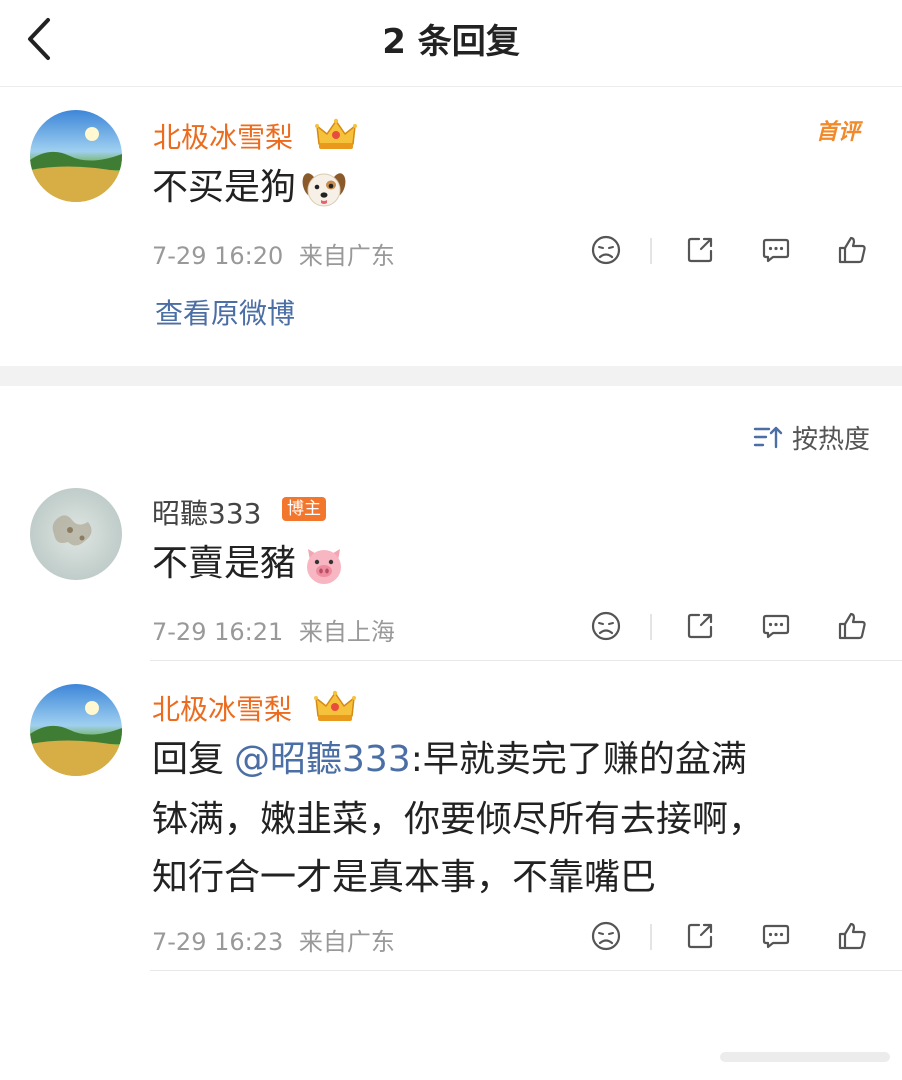  I want to click on comment-meta: 7-29 16:21 来自上海, so click(273, 629).